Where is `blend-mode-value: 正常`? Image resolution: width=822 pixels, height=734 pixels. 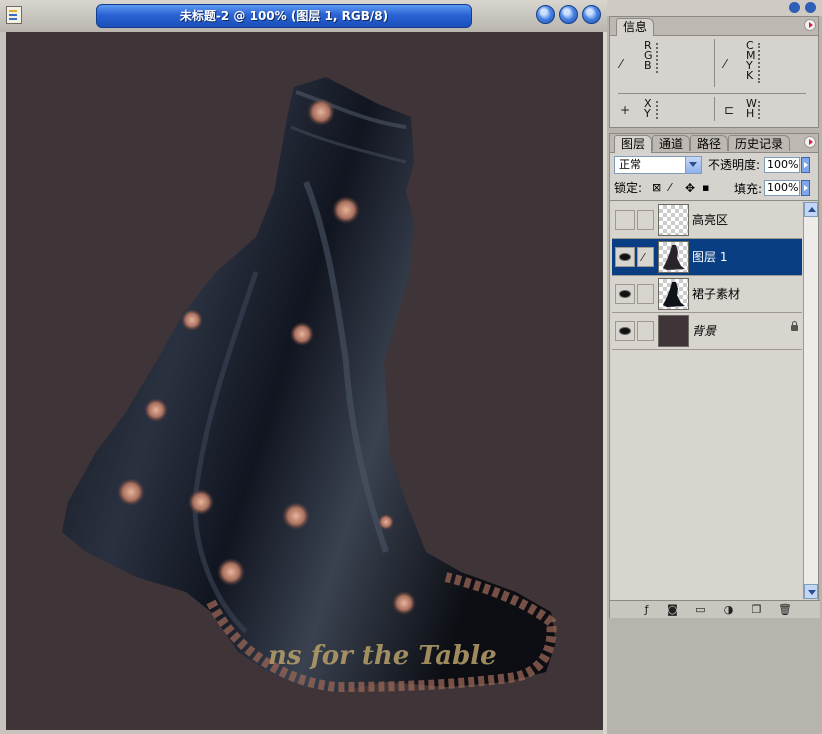
blend-mode-value: 正常 is located at coordinates (630, 164).